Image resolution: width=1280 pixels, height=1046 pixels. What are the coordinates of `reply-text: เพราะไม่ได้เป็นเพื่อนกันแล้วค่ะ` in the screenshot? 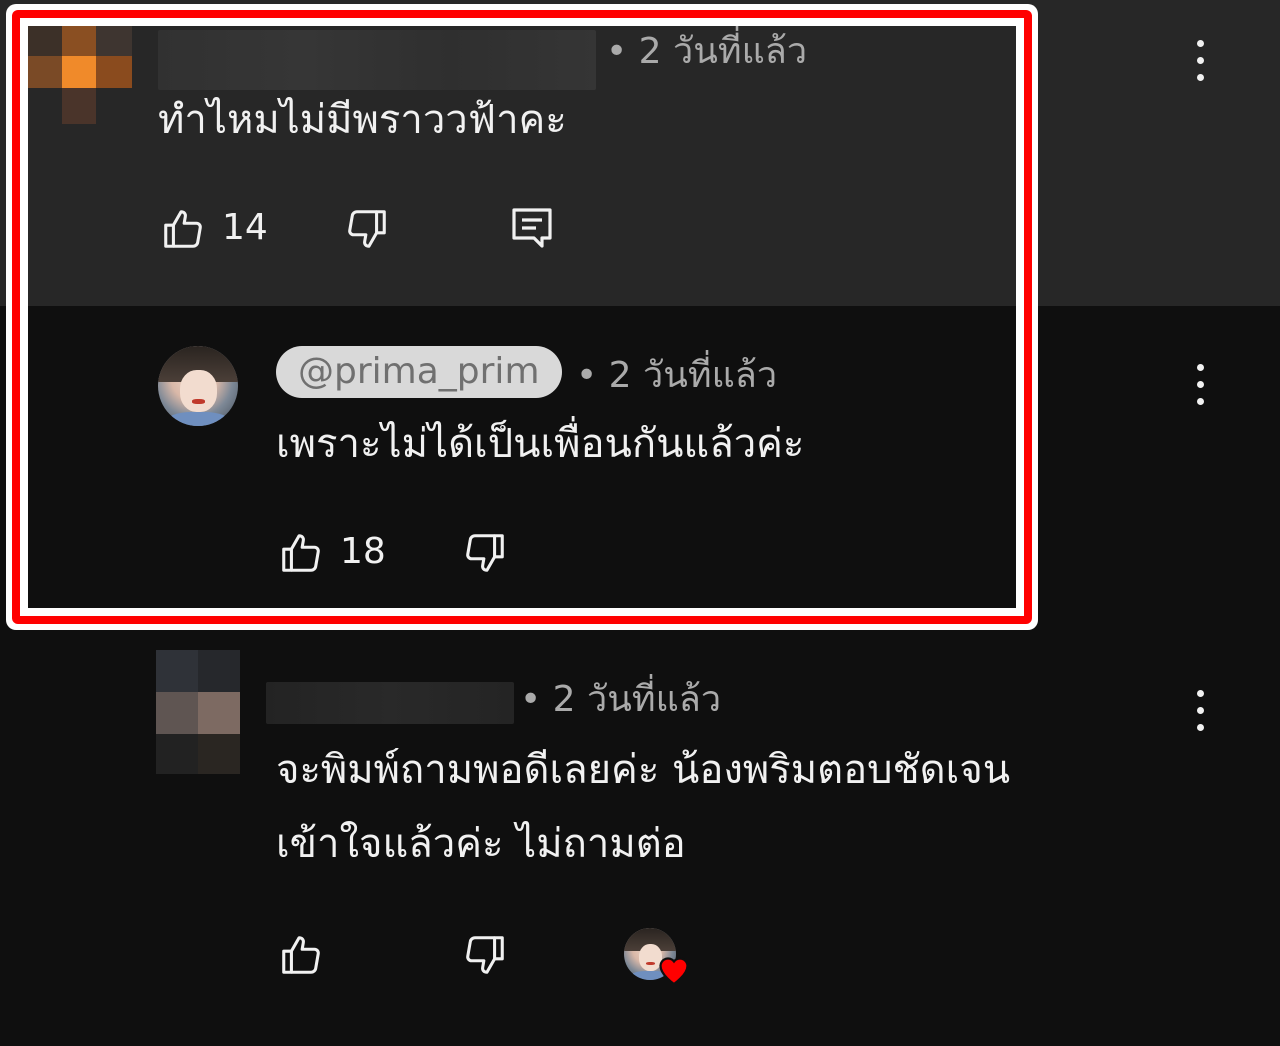 It's located at (540, 444).